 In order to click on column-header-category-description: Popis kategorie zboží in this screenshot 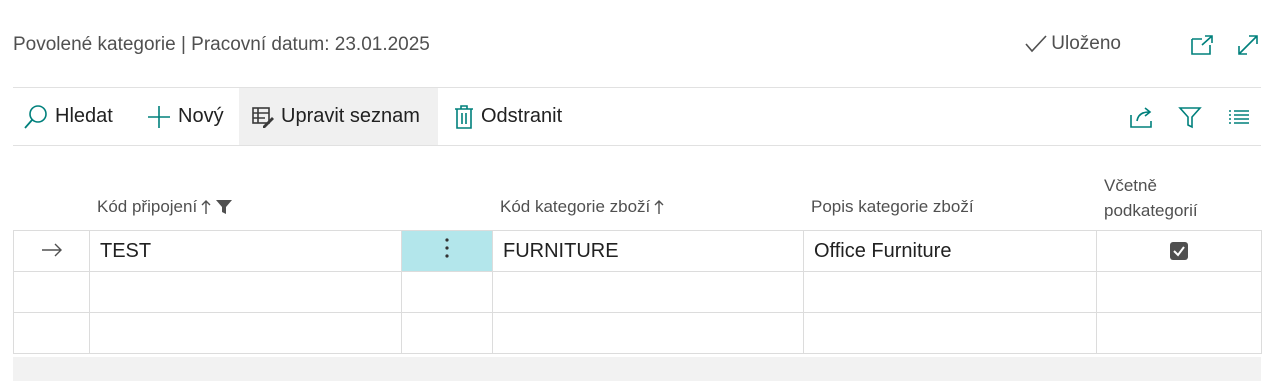, I will do `click(892, 207)`.